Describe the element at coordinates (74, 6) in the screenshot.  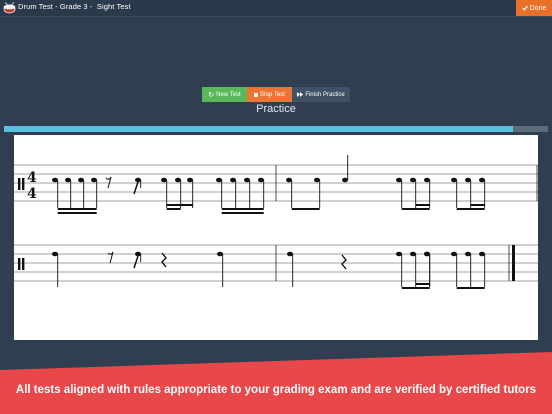
I see `page-title: Drum Test - Grade 3 - Sight Test` at that location.